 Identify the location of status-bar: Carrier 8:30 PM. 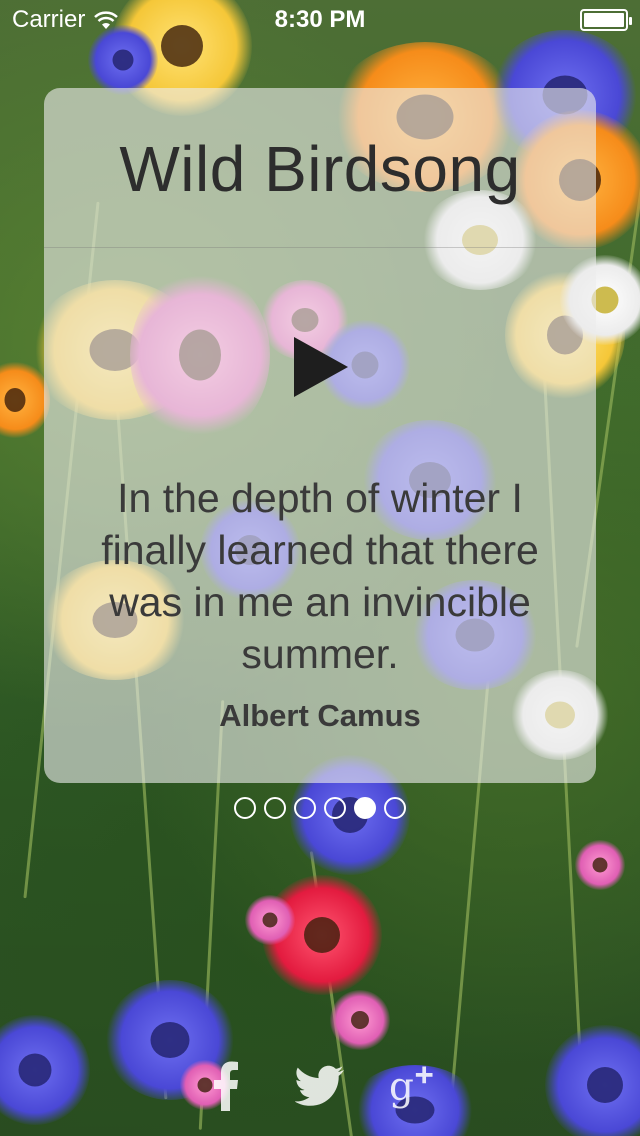
(320, 20).